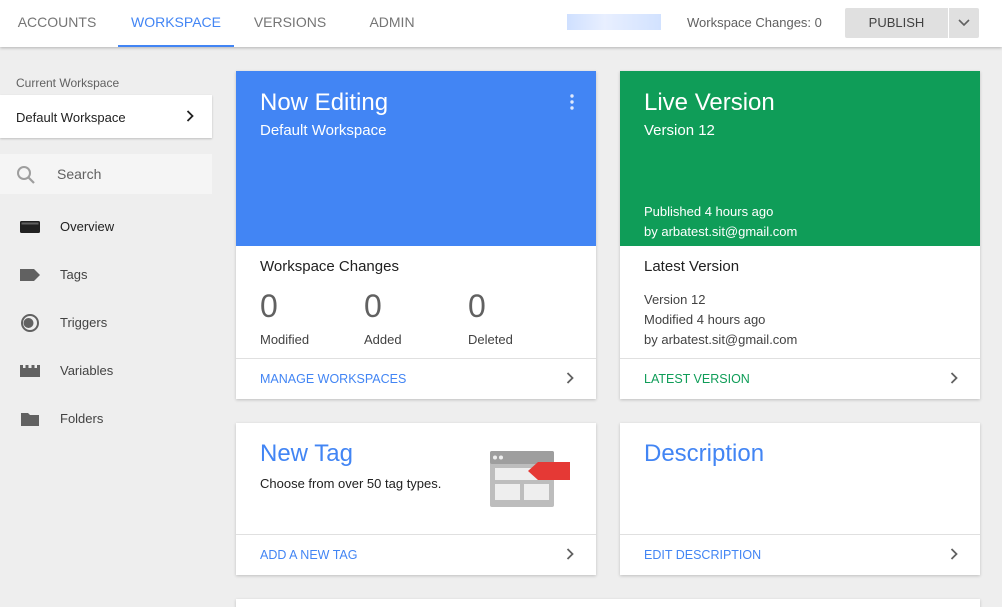 This screenshot has height=607, width=1002. I want to click on card-title: Description, so click(704, 453).